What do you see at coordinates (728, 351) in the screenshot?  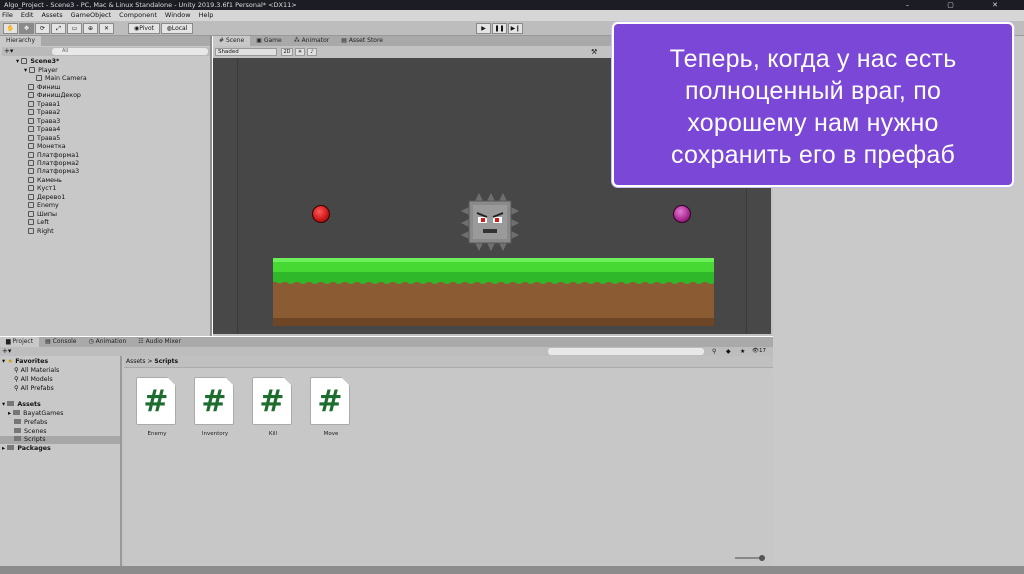 I see `label-icon: ◆` at bounding box center [728, 351].